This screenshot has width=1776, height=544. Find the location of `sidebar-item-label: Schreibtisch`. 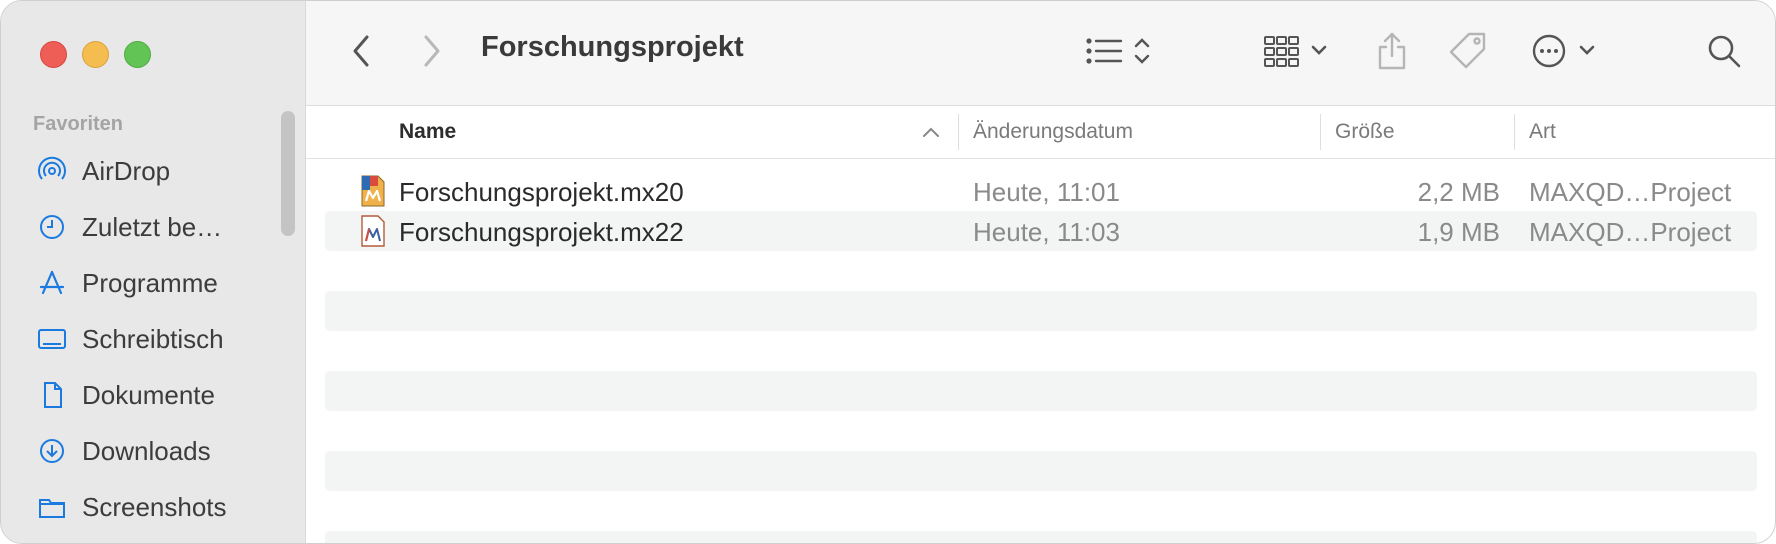

sidebar-item-label: Schreibtisch is located at coordinates (153, 338).